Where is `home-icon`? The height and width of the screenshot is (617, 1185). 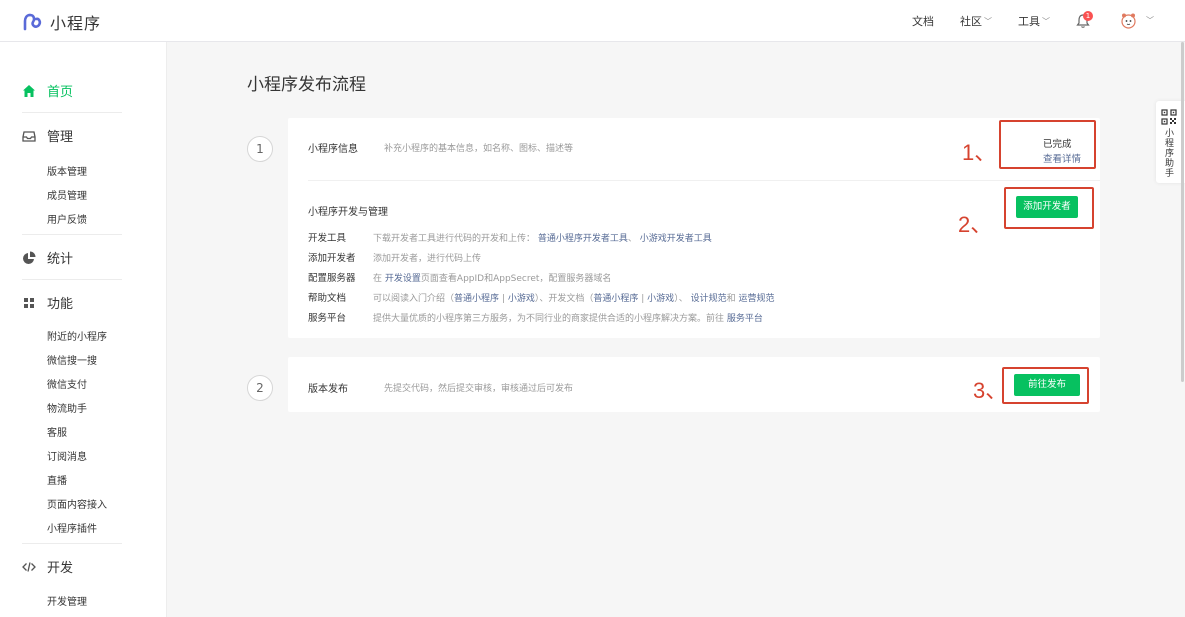 home-icon is located at coordinates (29, 90).